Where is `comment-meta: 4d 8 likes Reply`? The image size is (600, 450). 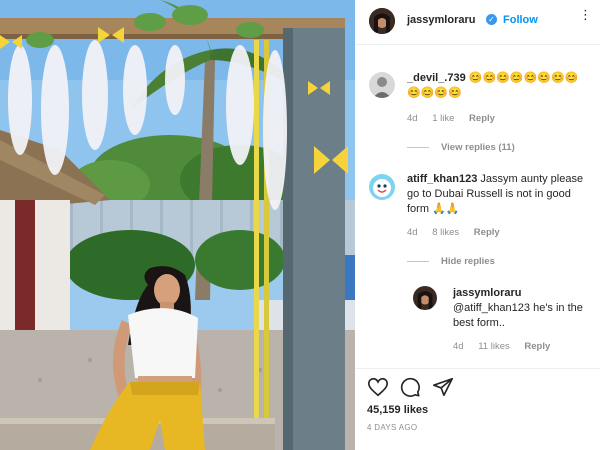
comment-meta: 4d 8 likes Reply is located at coordinates (459, 232).